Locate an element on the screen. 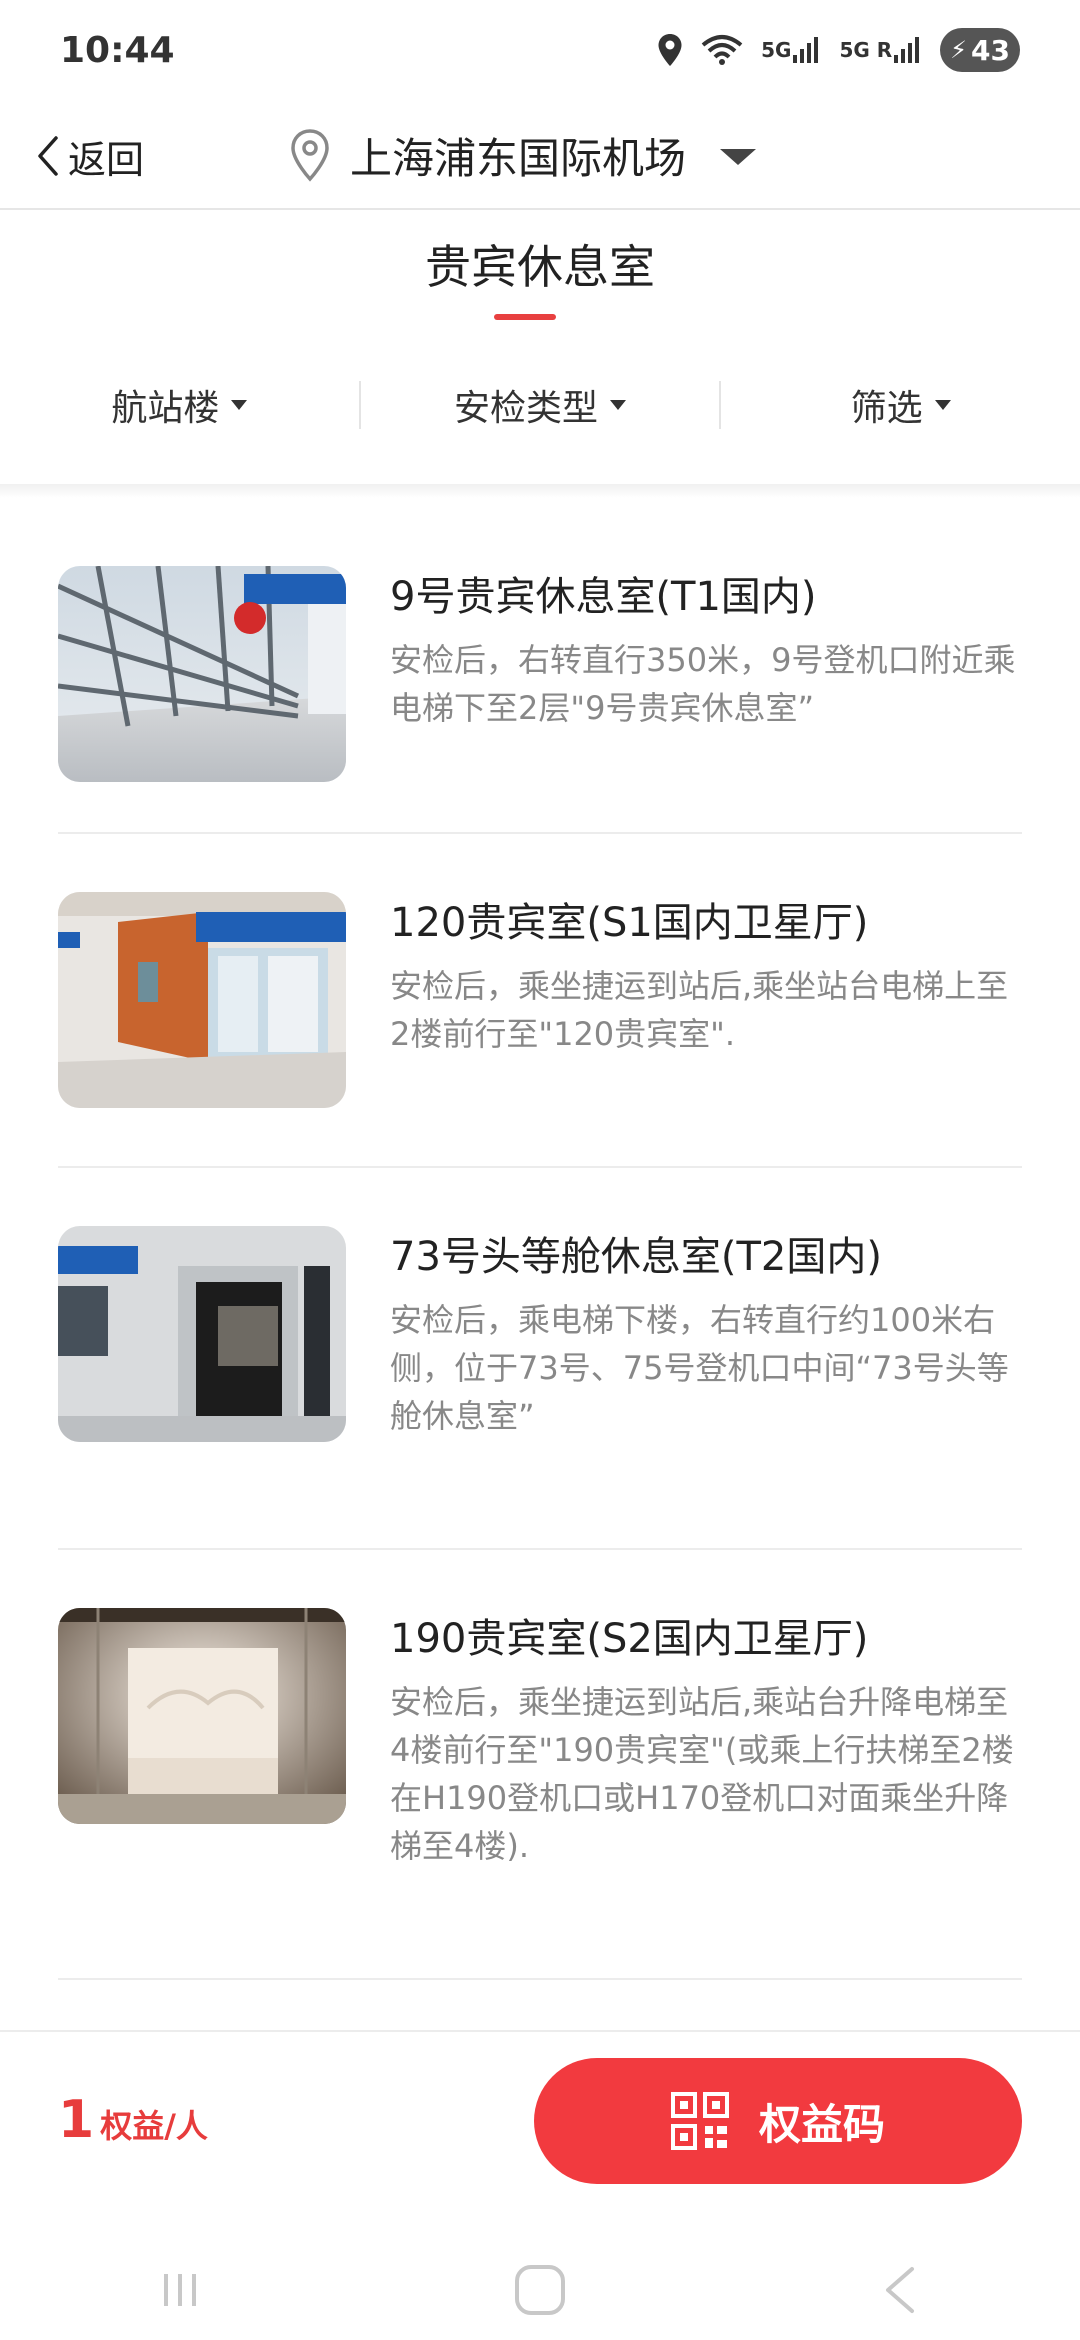 Image resolution: width=1080 pixels, height=2340 pixels. qr-code-icon is located at coordinates (699, 2121).